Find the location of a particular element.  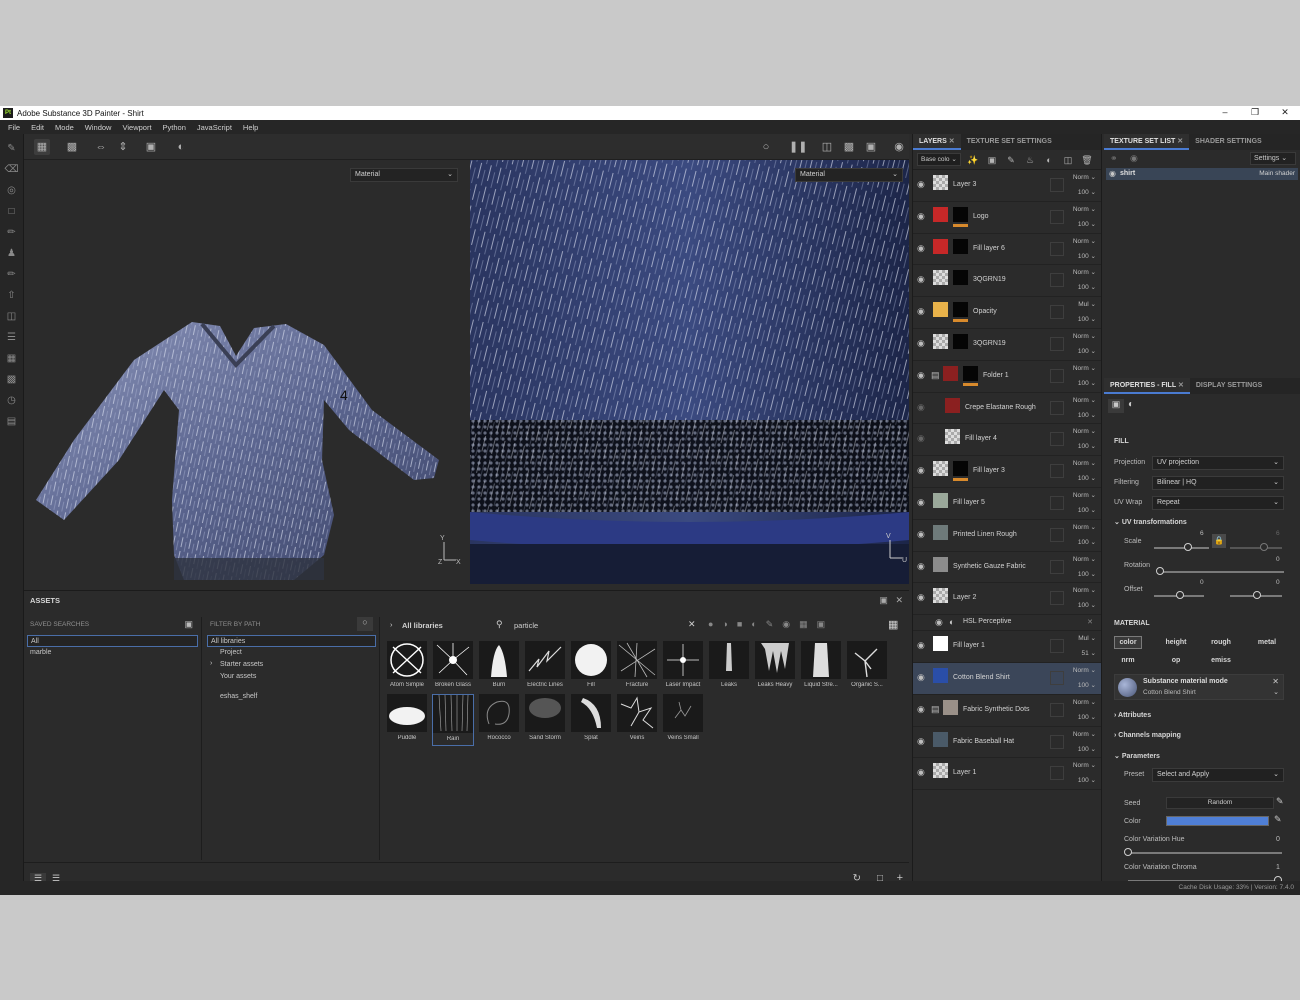

menu-file: File is located at coordinates (14, 127).